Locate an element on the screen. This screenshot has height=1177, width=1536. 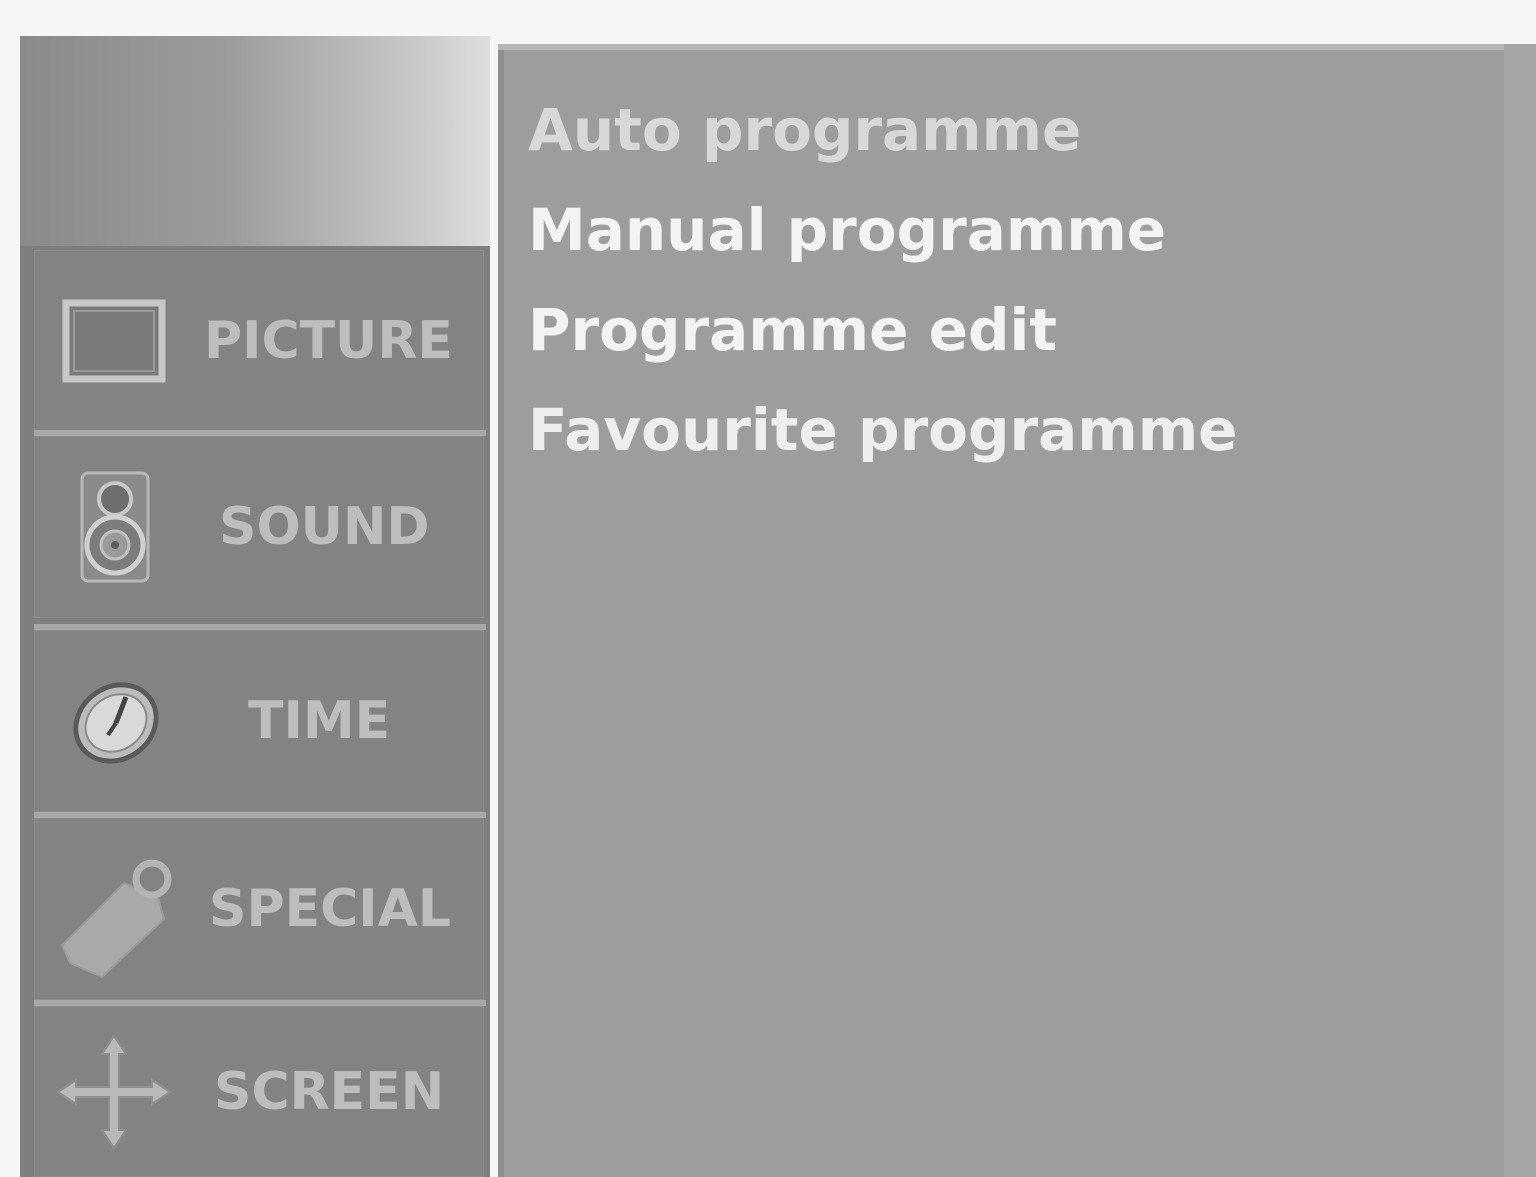
picture-icon is located at coordinates (114, 341).